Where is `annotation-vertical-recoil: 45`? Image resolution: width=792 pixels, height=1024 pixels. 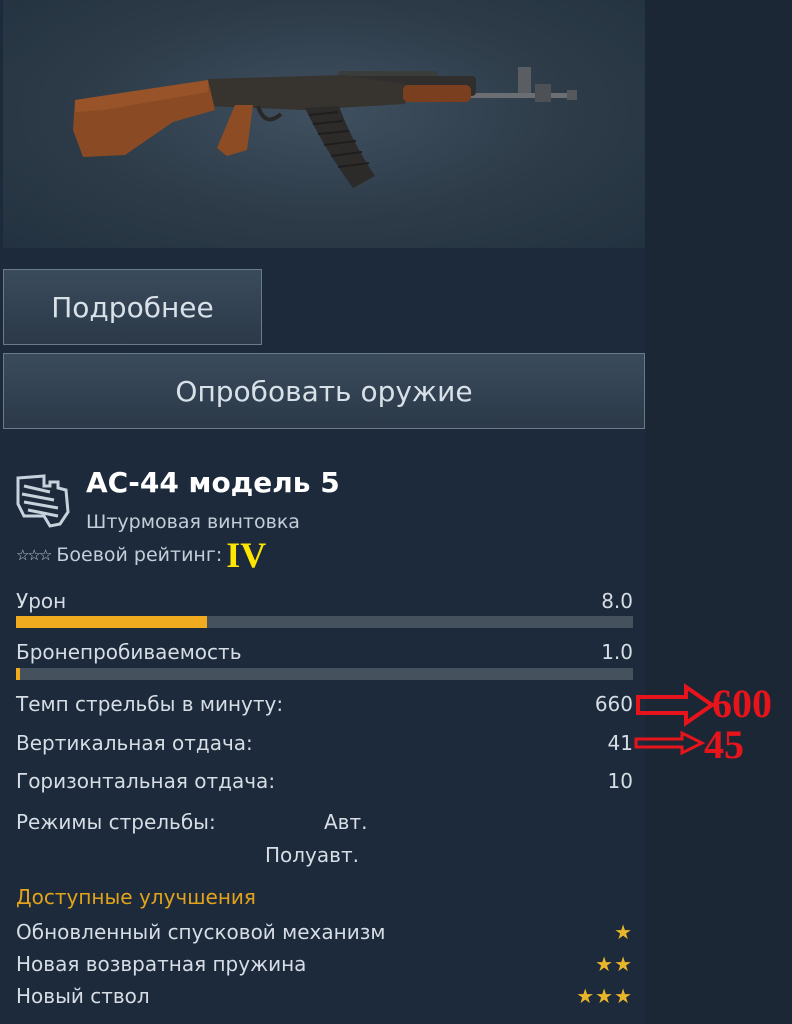 annotation-vertical-recoil: 45 is located at coordinates (724, 744).